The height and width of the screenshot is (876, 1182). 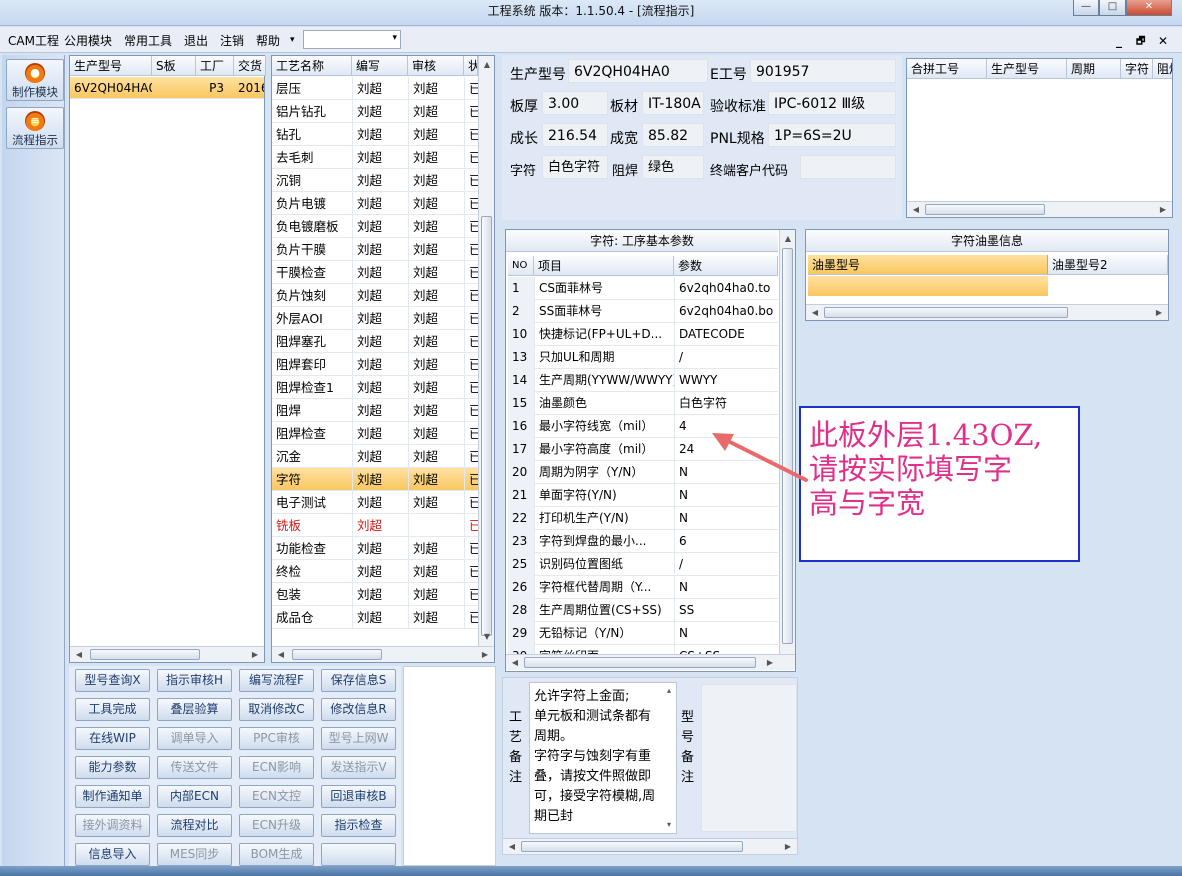 I want to click on column-header: 周期, so click(x=1094, y=69).